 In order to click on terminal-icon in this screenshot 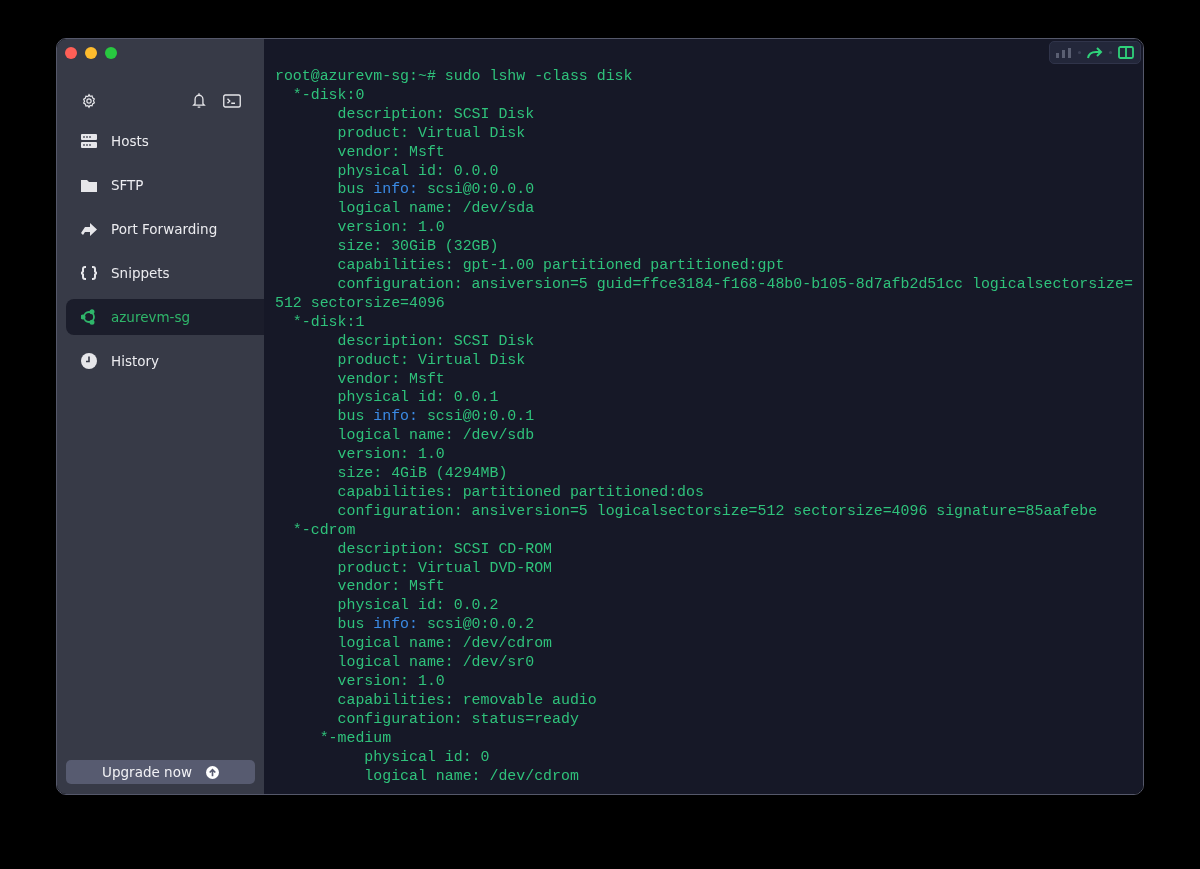, I will do `click(232, 100)`.